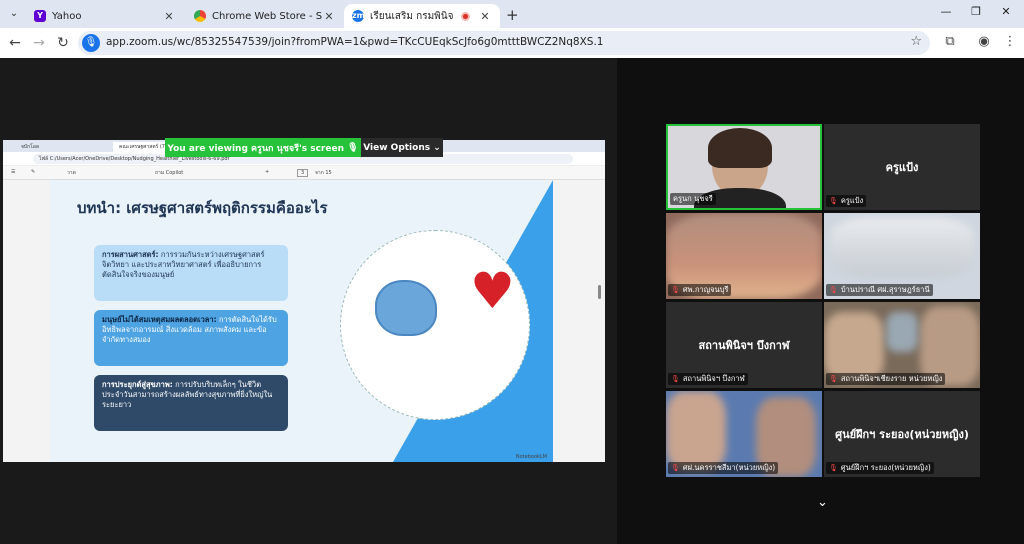 Image resolution: width=1024 pixels, height=544 pixels. Describe the element at coordinates (71, 173) in the screenshot. I see `pdf-draw-label: วาด` at that location.